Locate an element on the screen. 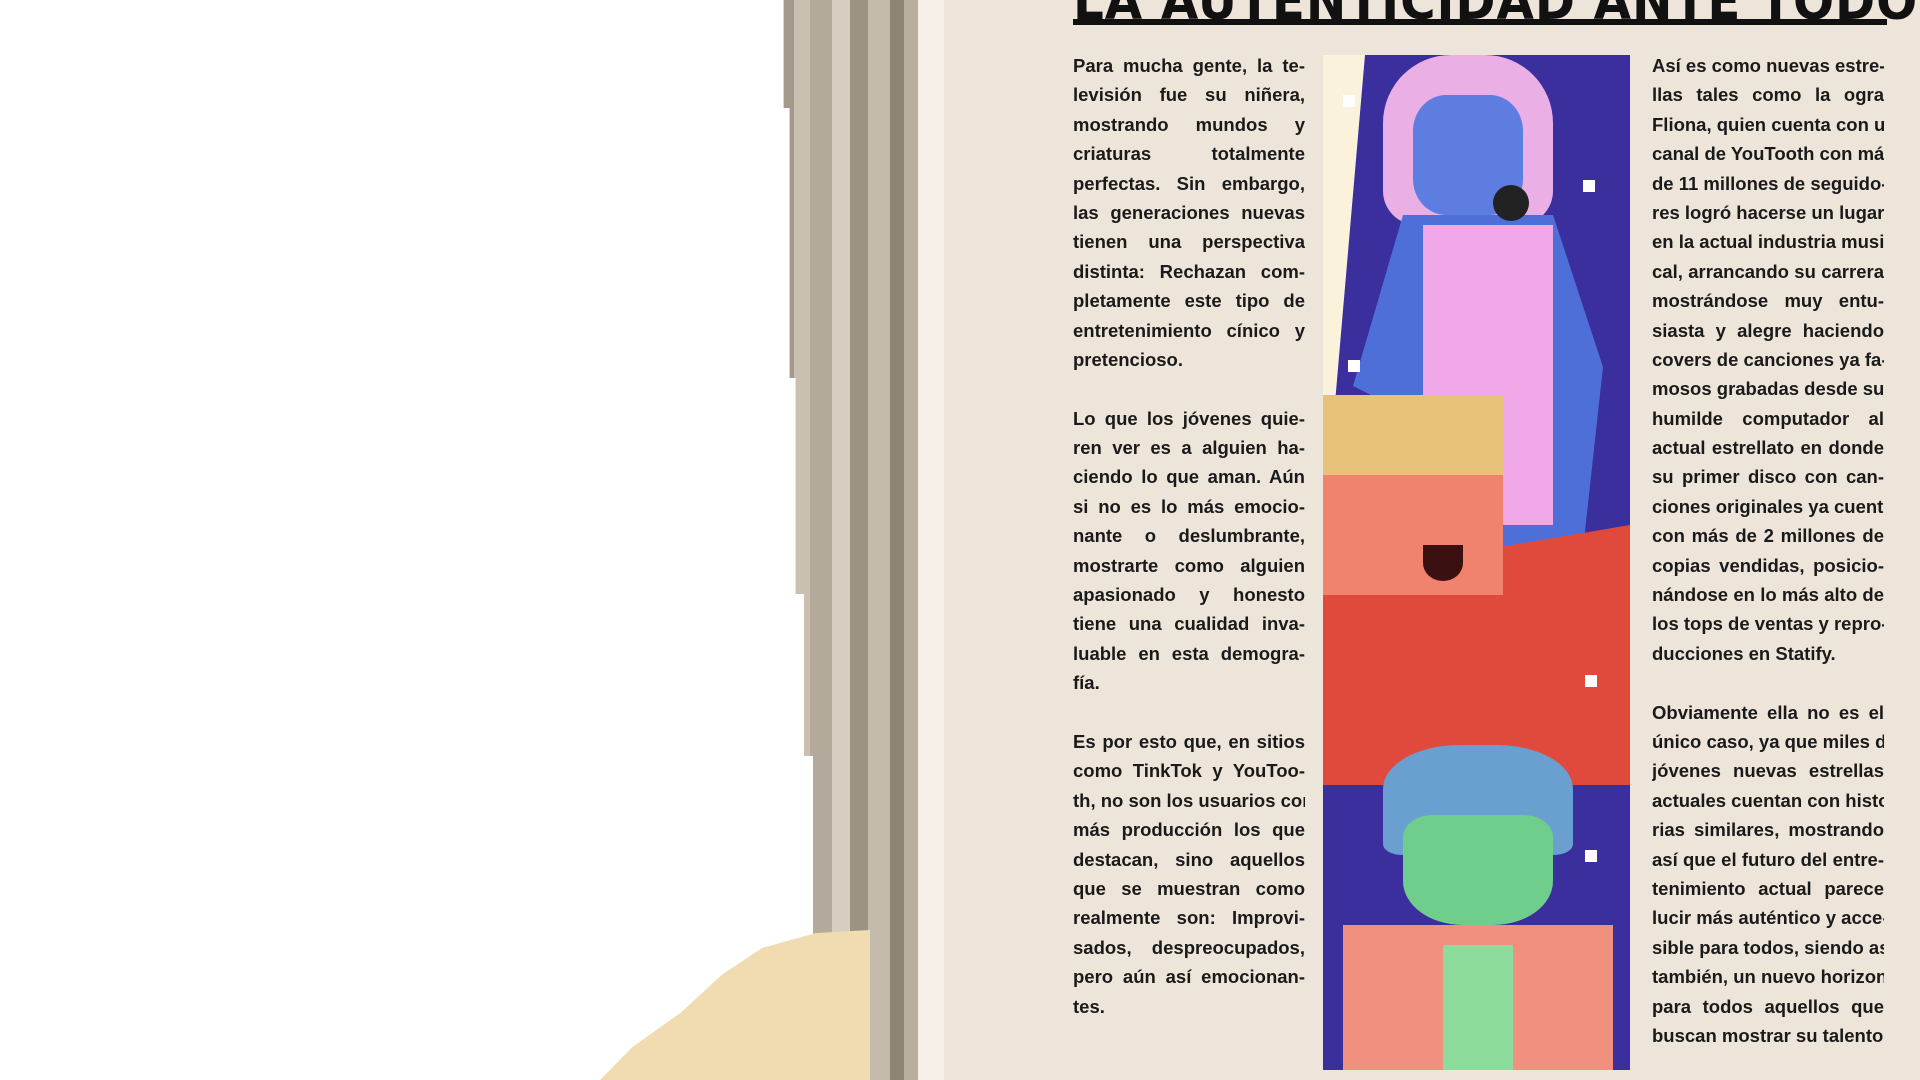  text-line: tes. is located at coordinates (1089, 1006).